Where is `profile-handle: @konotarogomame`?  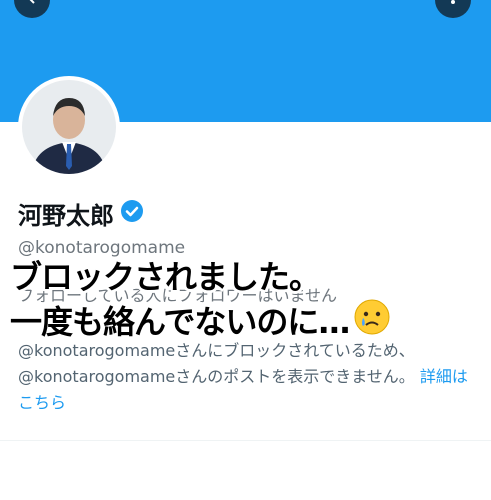
profile-handle: @konotarogomame is located at coordinates (102, 248).